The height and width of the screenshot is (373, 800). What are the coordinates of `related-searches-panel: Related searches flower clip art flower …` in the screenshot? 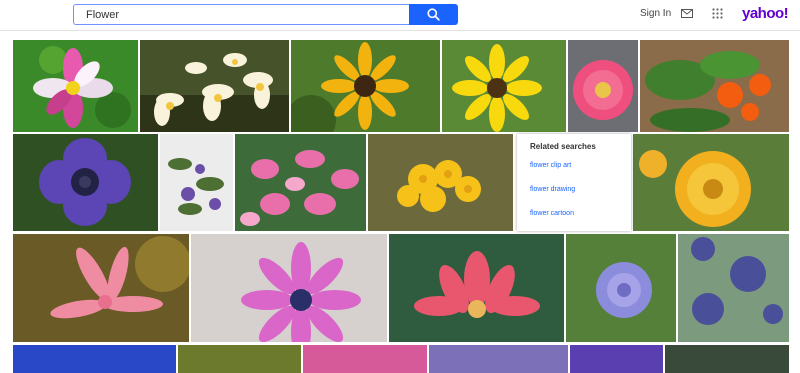 It's located at (574, 182).